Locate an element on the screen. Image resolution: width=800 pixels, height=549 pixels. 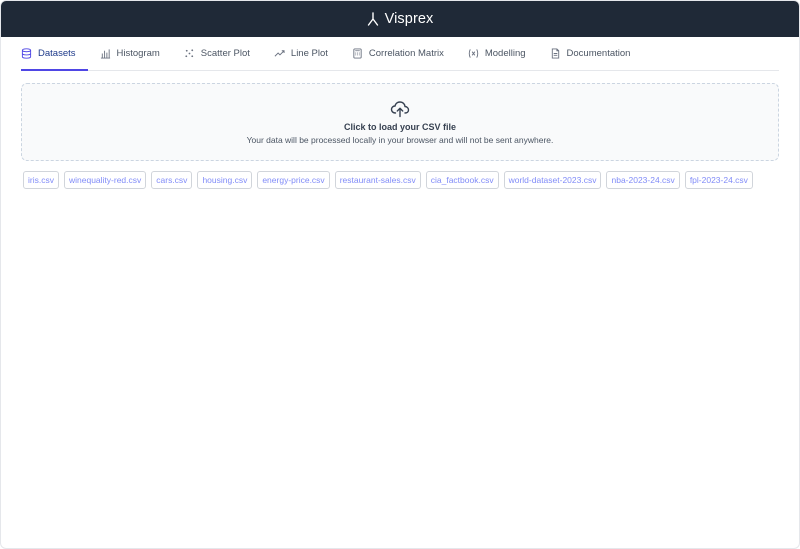
tab-line-plot: Line Plot is located at coordinates (307, 53).